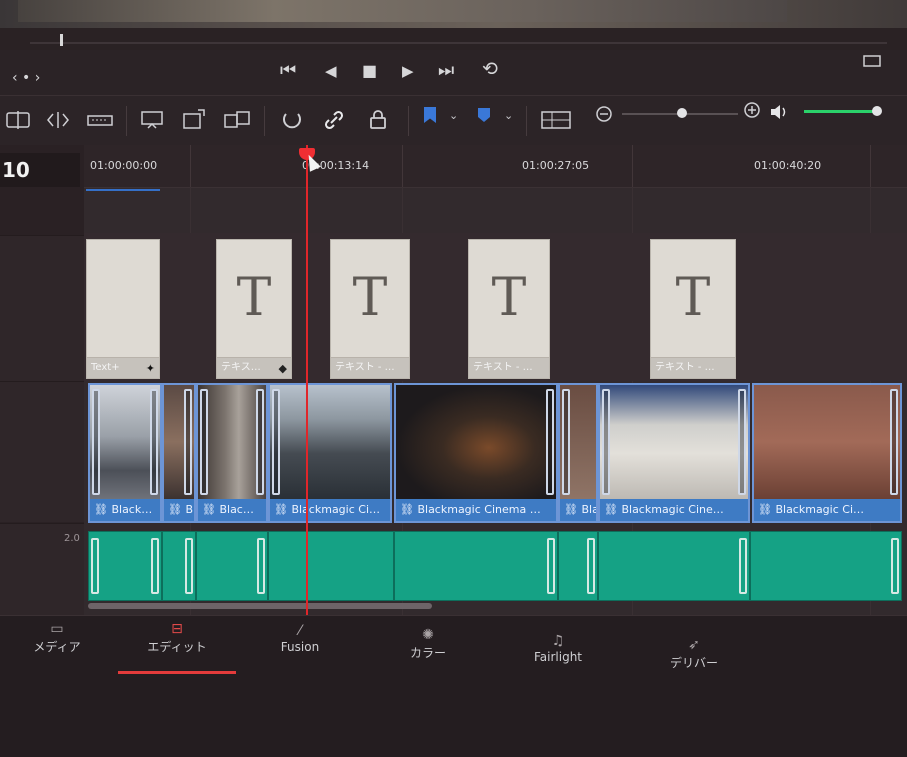  Describe the element at coordinates (123, 309) in the screenshot. I see `text-clip: Text+ ✦` at that location.